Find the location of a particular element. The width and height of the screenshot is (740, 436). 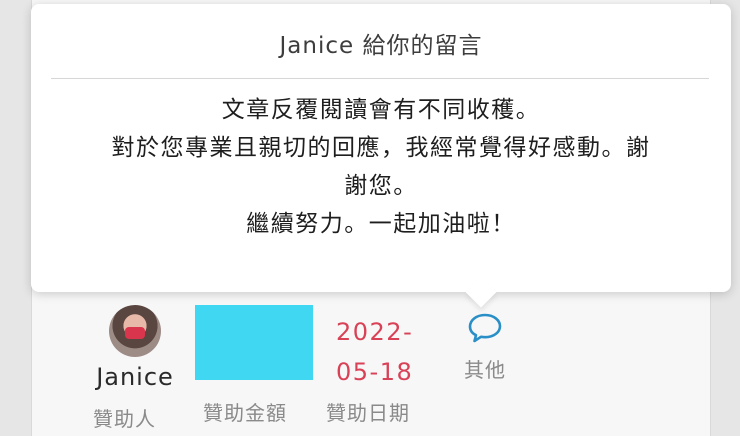

avatar is located at coordinates (135, 331).